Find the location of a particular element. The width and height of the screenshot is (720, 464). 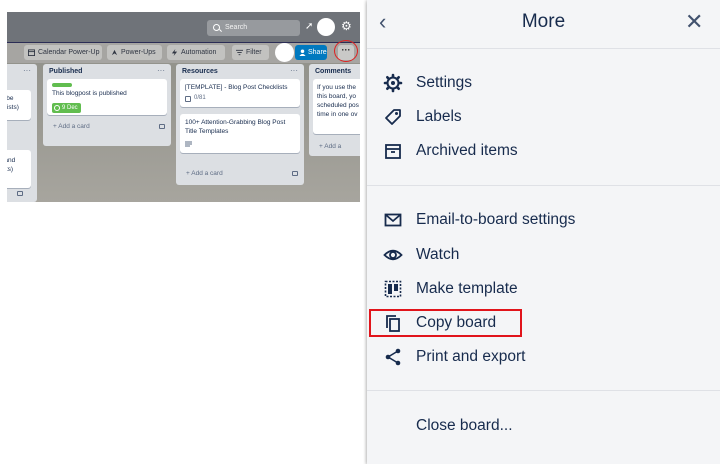

menu-item-label: Archived items is located at coordinates (467, 150).